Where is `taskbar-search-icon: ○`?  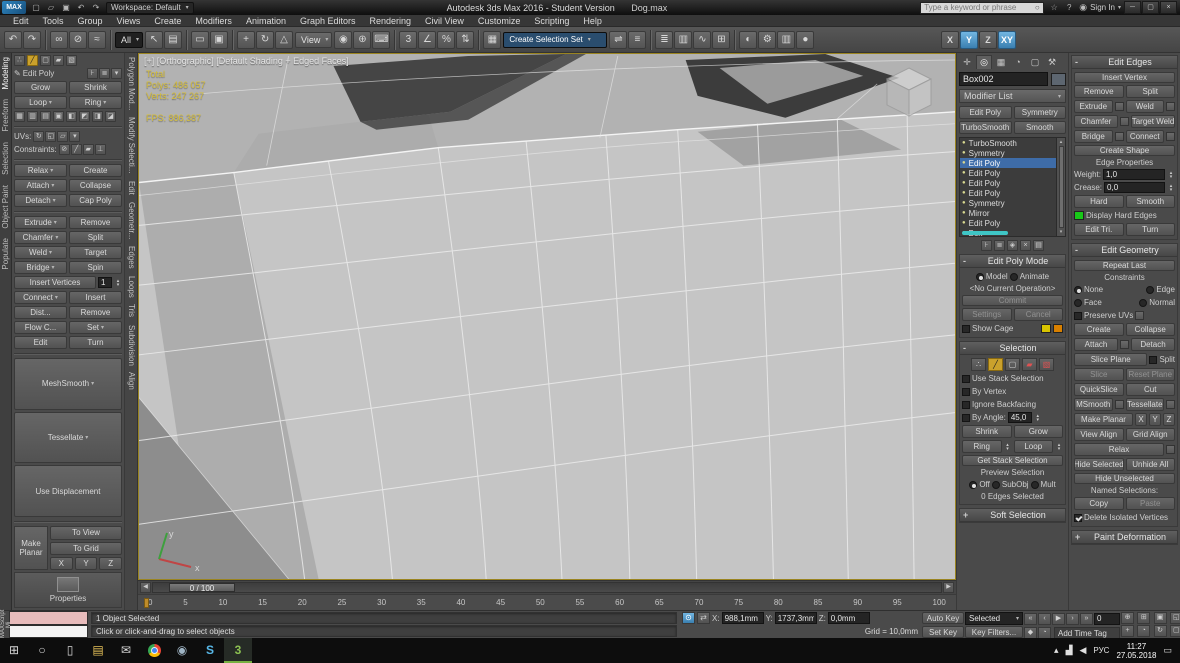 taskbar-search-icon: ○ is located at coordinates (42, 650).